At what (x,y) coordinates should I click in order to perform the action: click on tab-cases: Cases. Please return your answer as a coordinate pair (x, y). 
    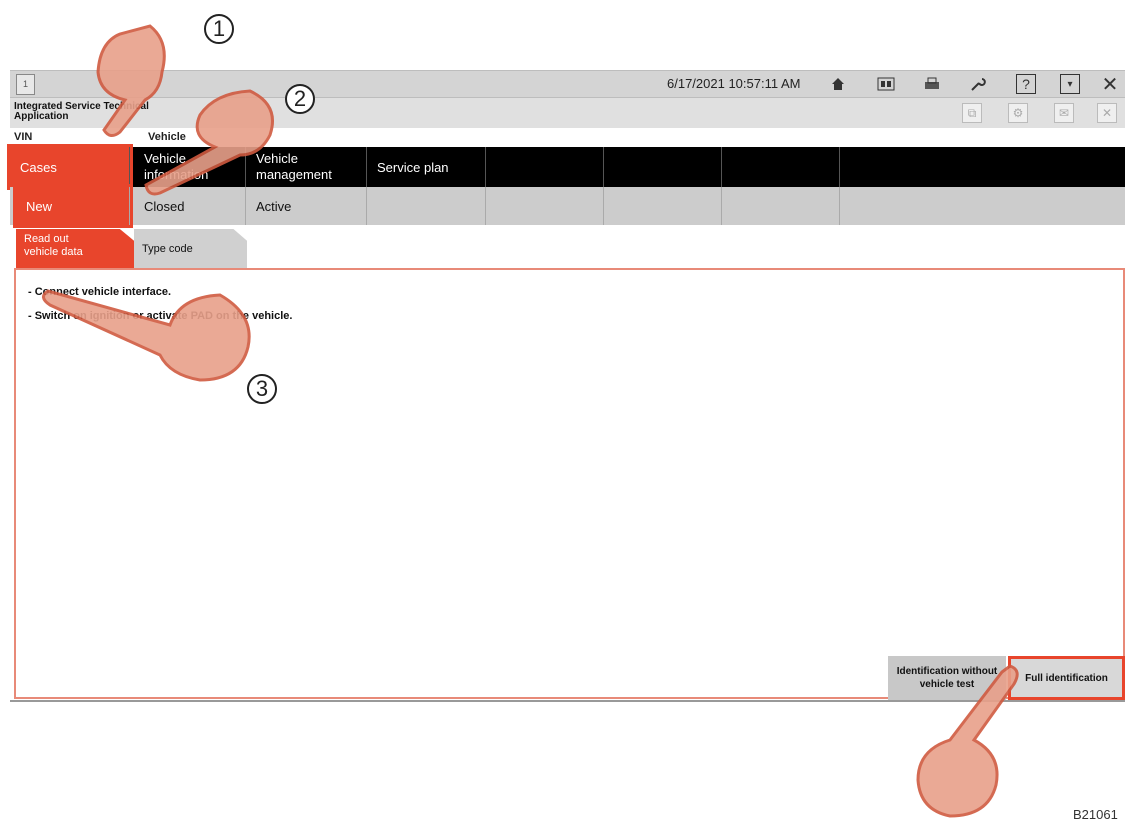
    Looking at the image, I should click on (70, 167).